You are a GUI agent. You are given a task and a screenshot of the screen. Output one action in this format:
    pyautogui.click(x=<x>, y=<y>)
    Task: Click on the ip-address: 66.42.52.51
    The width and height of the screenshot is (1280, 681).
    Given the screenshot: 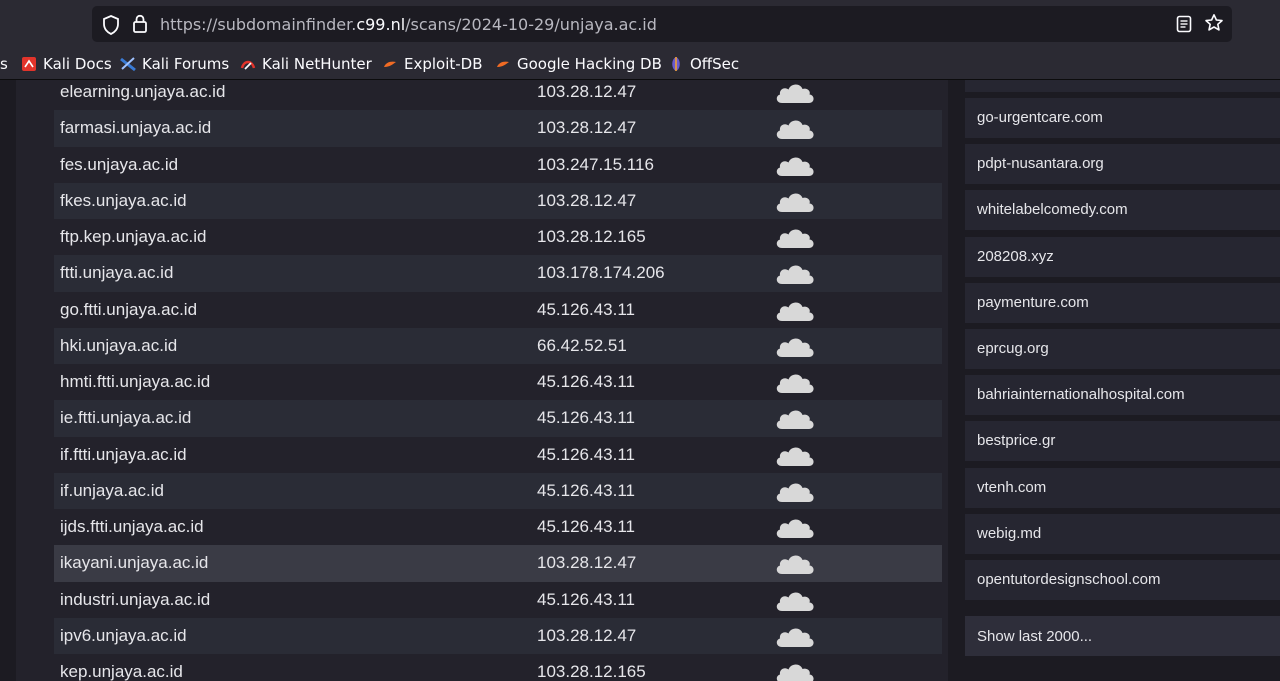 What is the action you would take?
    pyautogui.click(x=582, y=346)
    